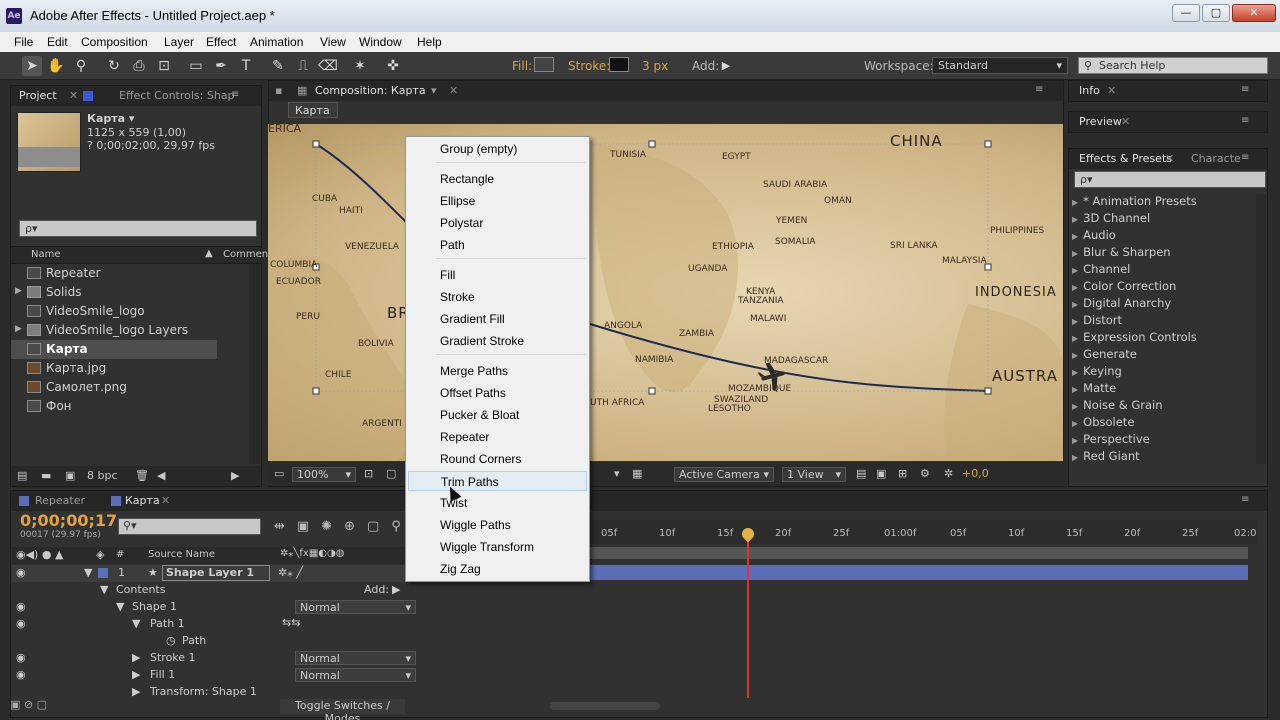 The height and width of the screenshot is (720, 1280). Describe the element at coordinates (23, 42) in the screenshot. I see `menu-file: File` at that location.